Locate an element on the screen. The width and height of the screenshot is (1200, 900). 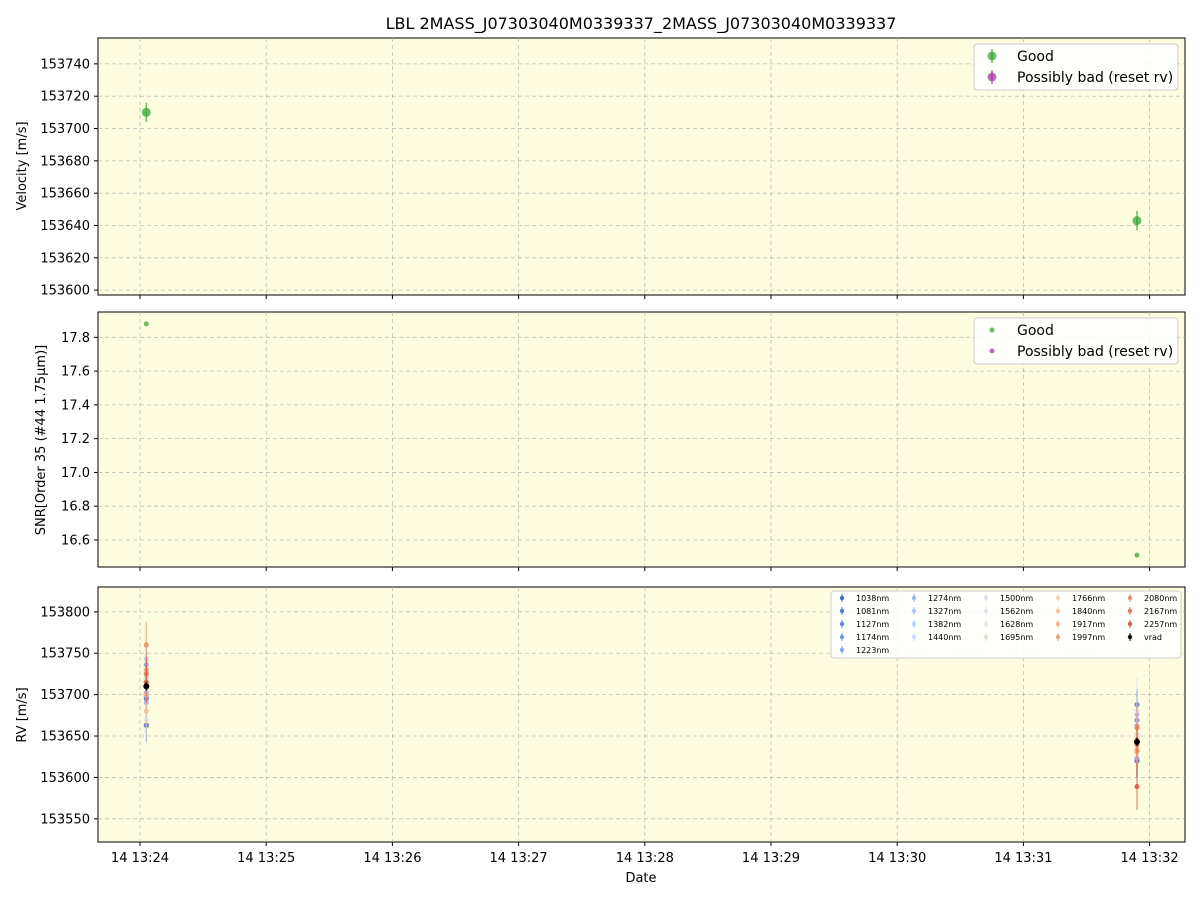
x-tick-label: 14 13:24 is located at coordinates (140, 858).